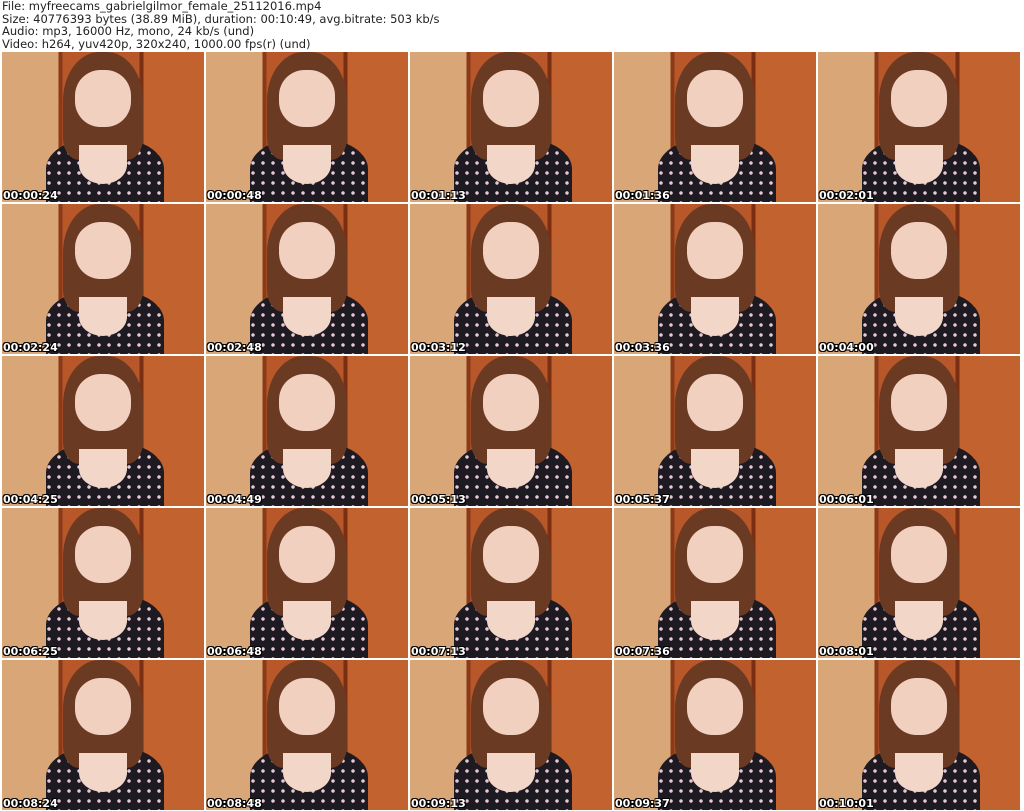 The height and width of the screenshot is (811, 1024). I want to click on video-frame-thumbnail: 00:08:01, so click(919, 583).